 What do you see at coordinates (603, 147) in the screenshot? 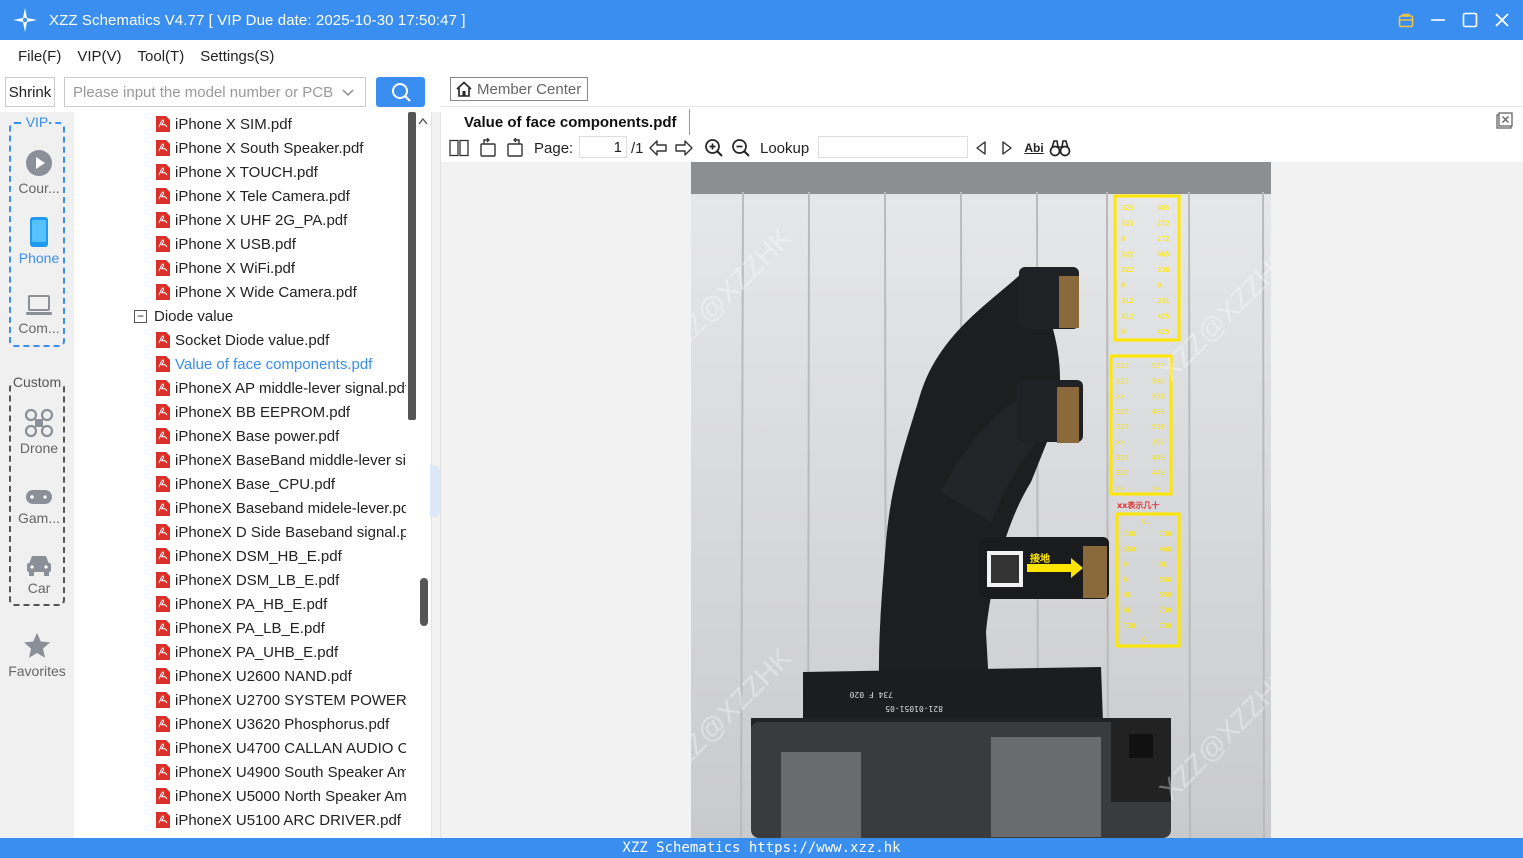
I see `page-number-input: 1` at bounding box center [603, 147].